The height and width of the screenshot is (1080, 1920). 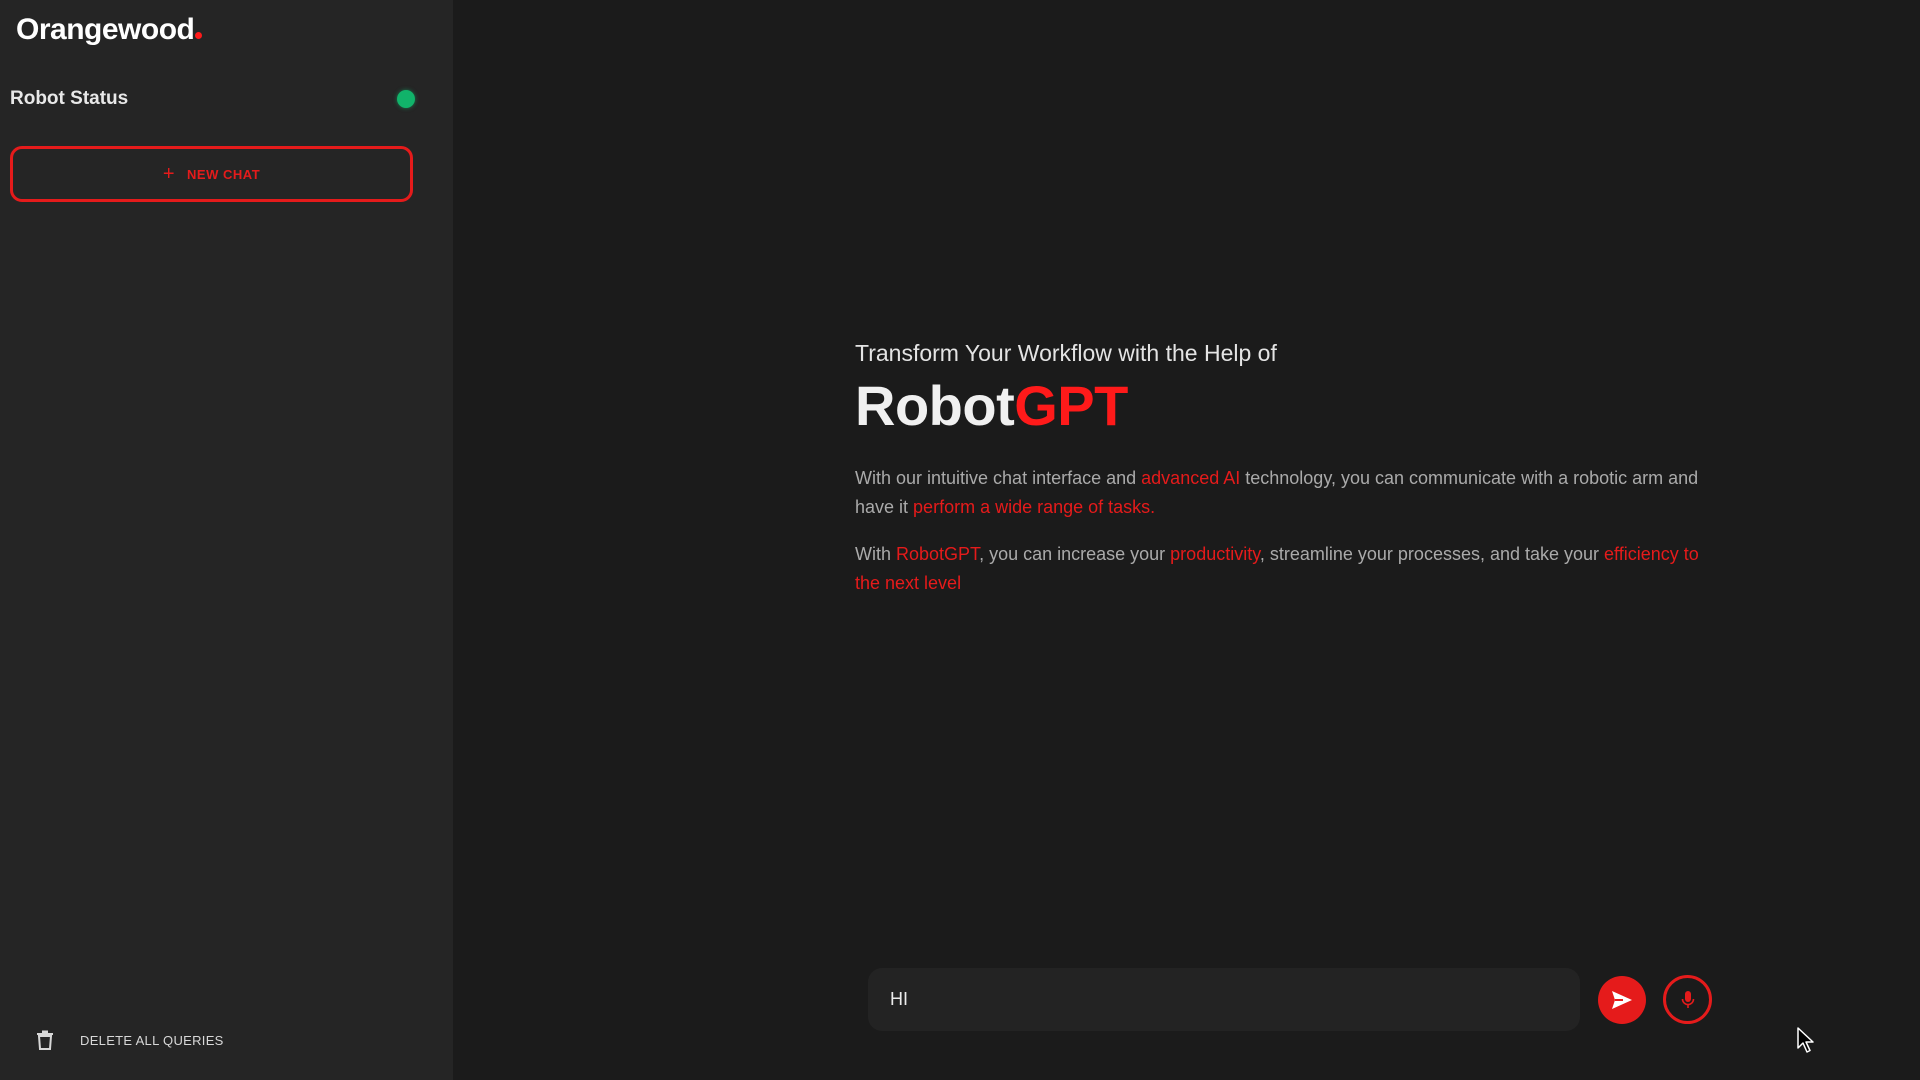 What do you see at coordinates (1285, 405) in the screenshot?
I see `hero-title: RobotGPT` at bounding box center [1285, 405].